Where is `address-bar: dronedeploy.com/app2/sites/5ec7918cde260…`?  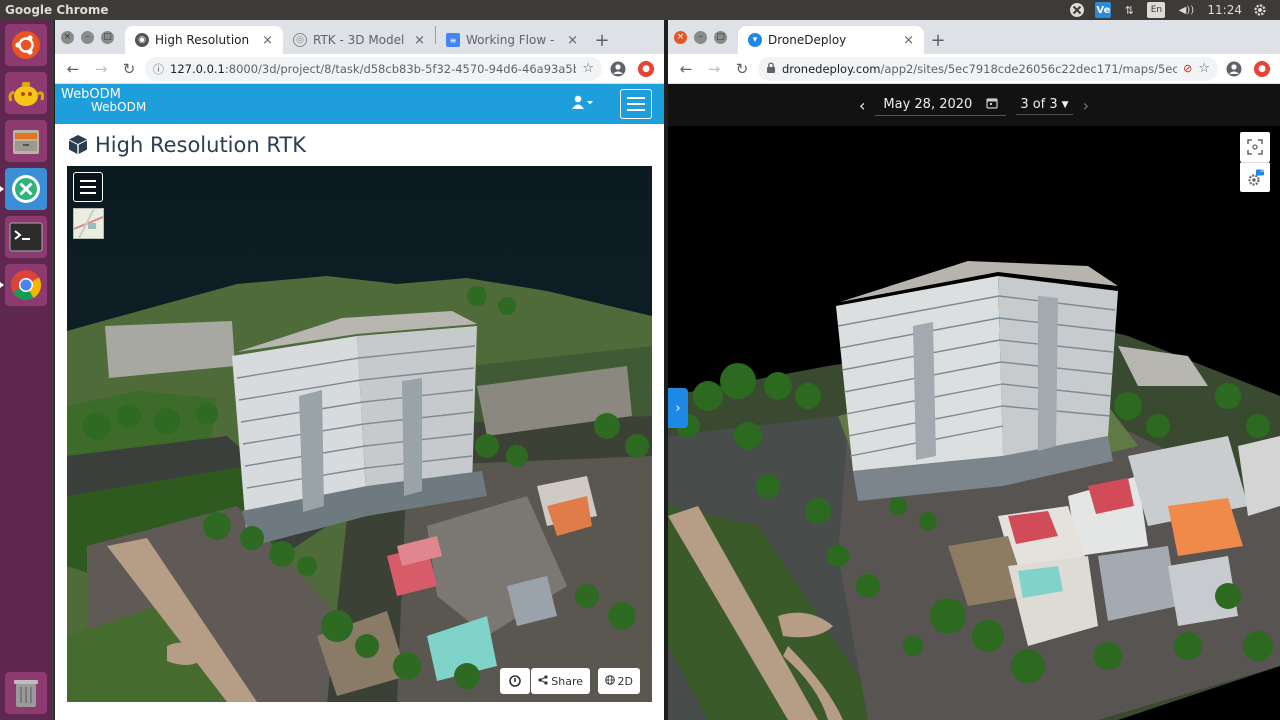
address-bar: dronedeploy.com/app2/sites/5ec7918cde260… is located at coordinates (988, 68).